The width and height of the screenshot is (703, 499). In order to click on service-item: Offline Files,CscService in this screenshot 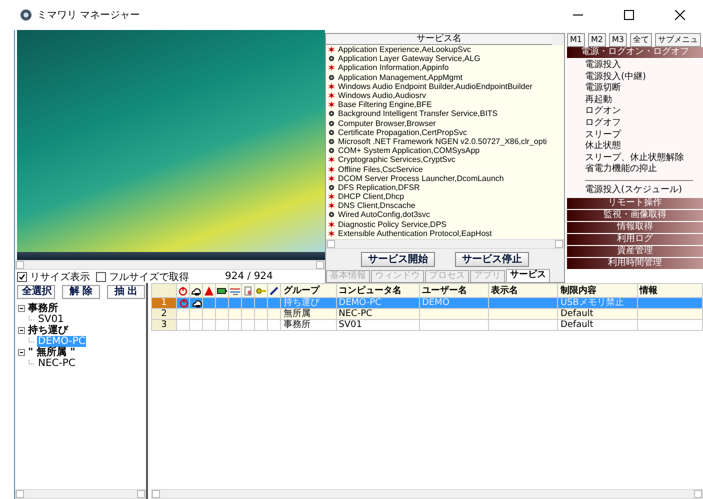, I will do `click(380, 169)`.